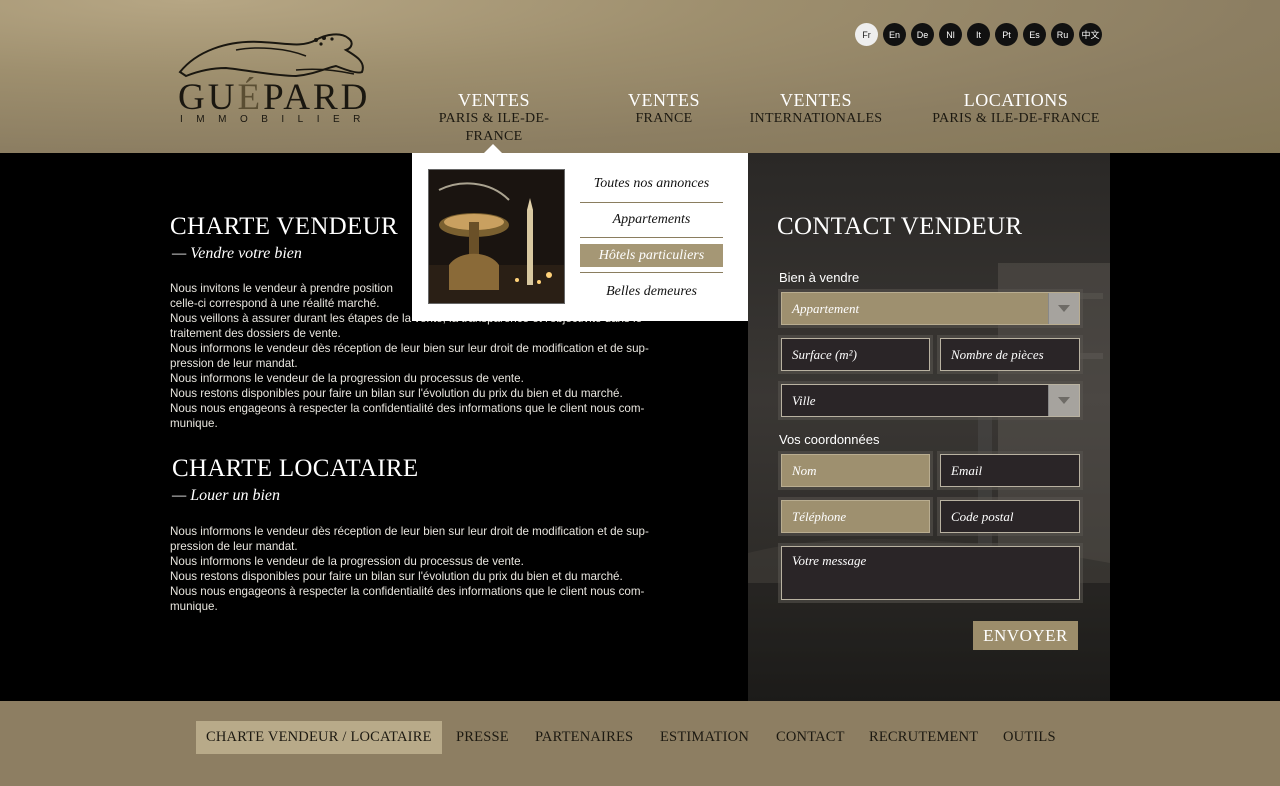 This screenshot has height=786, width=1280. What do you see at coordinates (866, 34) in the screenshot?
I see `lang-fr: Fr` at bounding box center [866, 34].